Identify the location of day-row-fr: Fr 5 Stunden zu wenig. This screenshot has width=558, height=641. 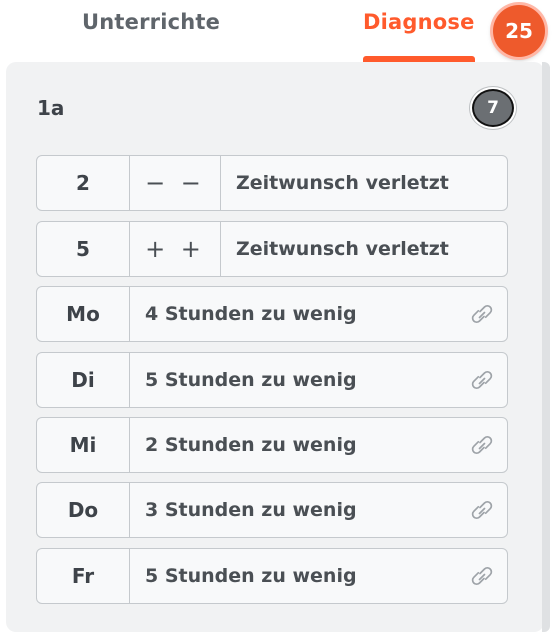
(272, 576).